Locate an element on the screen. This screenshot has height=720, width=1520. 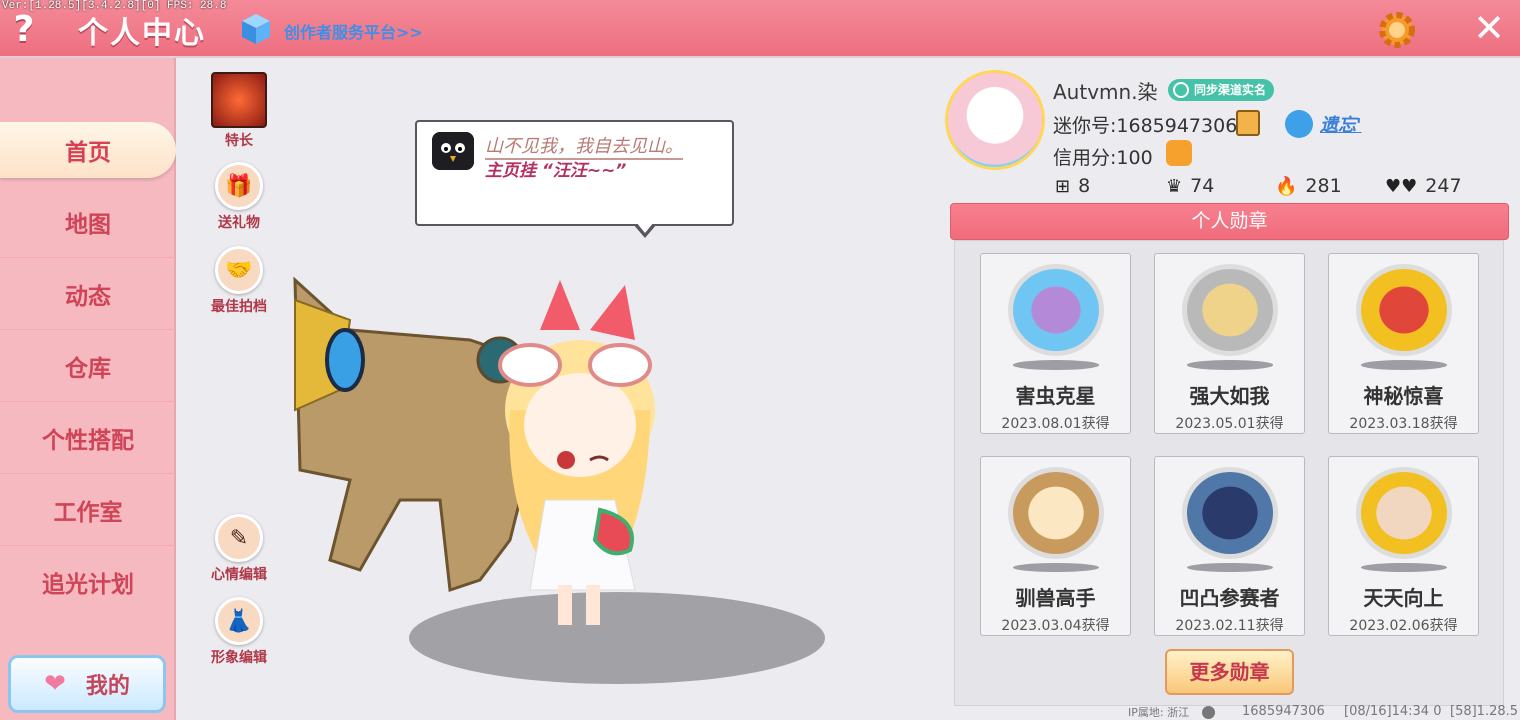
sidebar-item-feed: 动态 is located at coordinates (88, 294).